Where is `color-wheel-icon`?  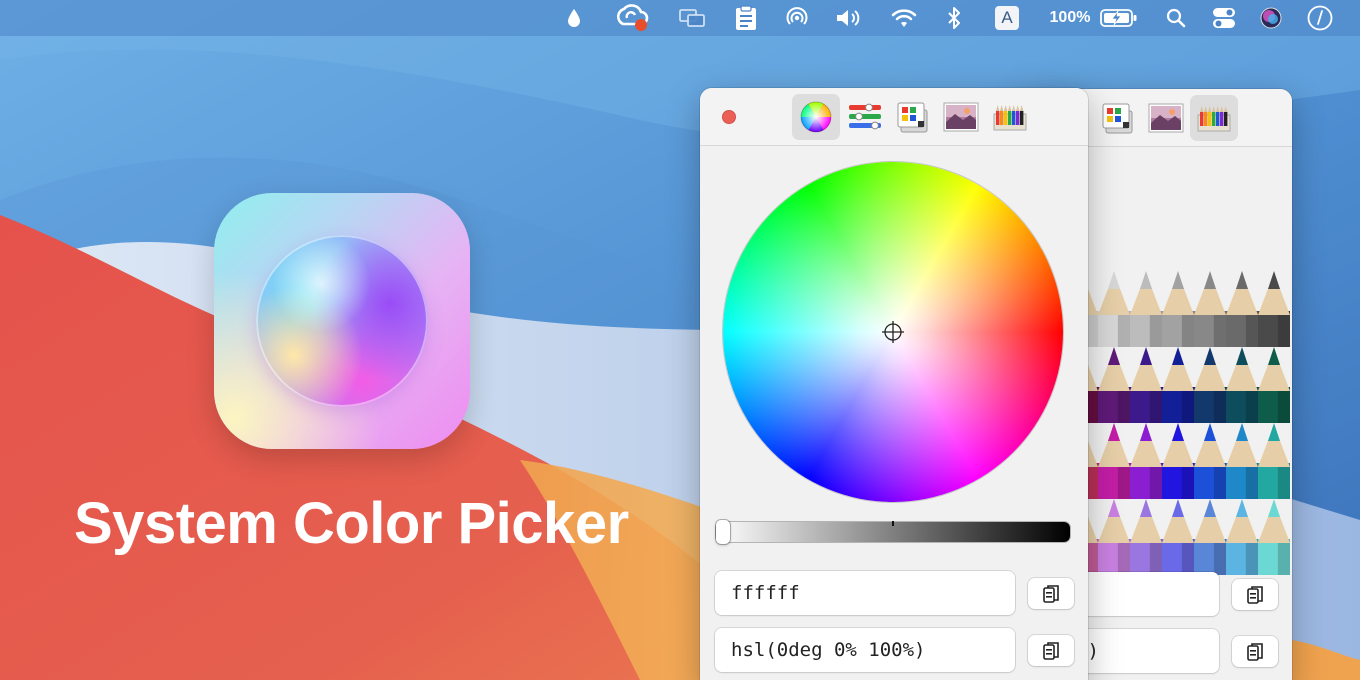
color-wheel-icon is located at coordinates (816, 117).